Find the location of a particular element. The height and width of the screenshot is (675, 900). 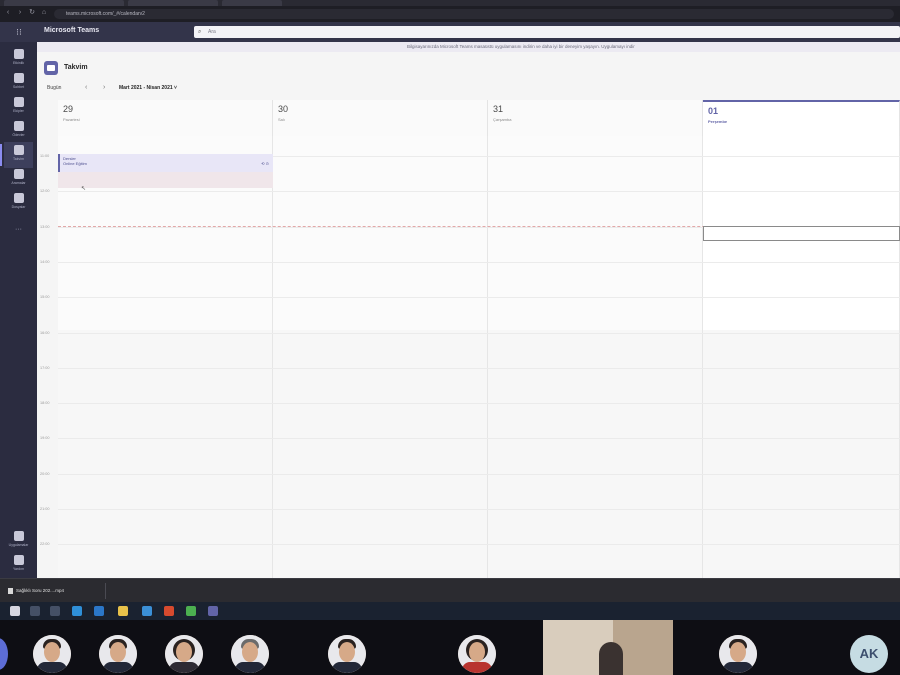

event-organizer: Online Eğitim is located at coordinates (75, 163).